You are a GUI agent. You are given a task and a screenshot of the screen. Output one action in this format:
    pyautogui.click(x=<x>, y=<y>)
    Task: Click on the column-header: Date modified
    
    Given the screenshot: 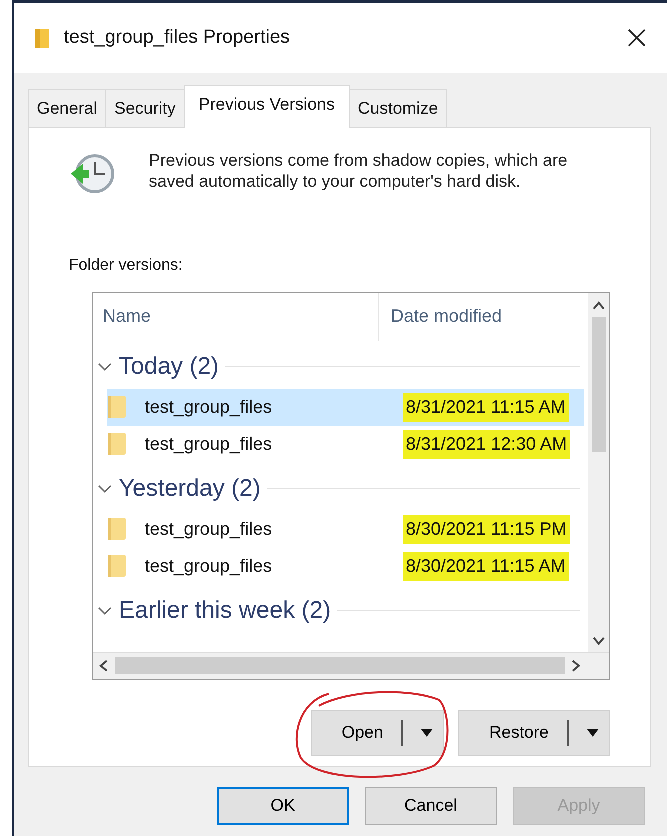 What is the action you would take?
    pyautogui.click(x=440, y=316)
    